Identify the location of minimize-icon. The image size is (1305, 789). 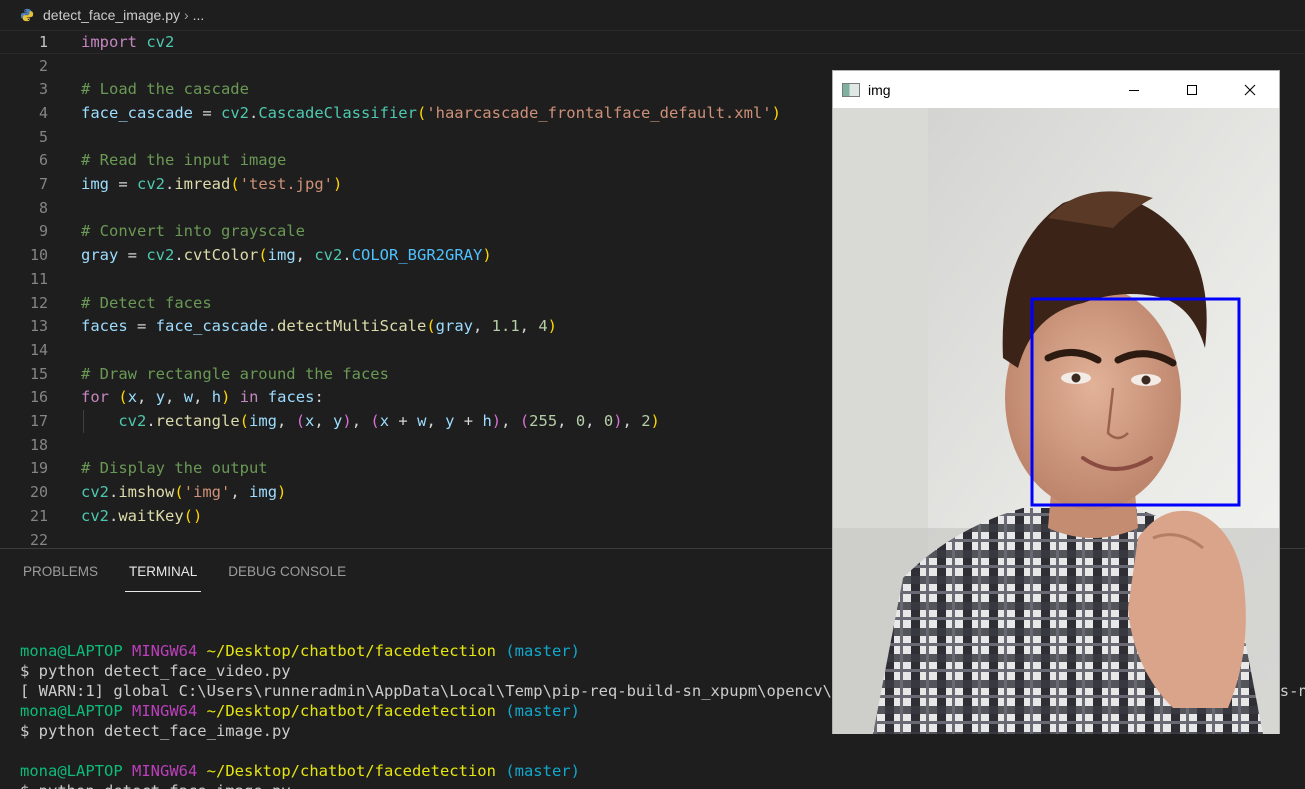
(1134, 90).